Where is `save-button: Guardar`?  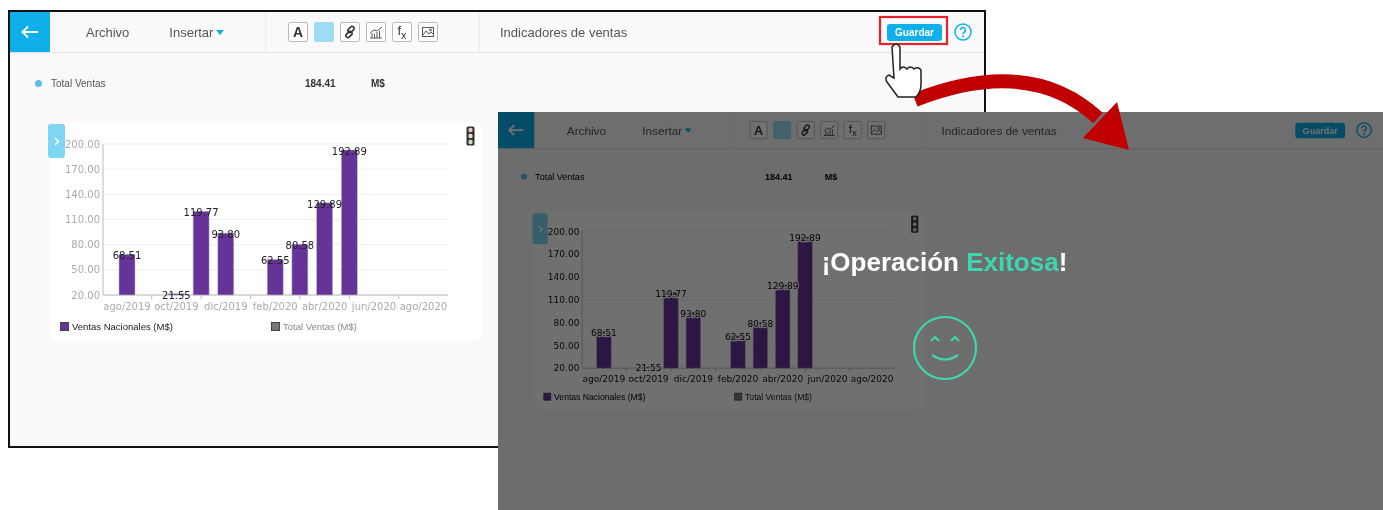
save-button: Guardar is located at coordinates (914, 32).